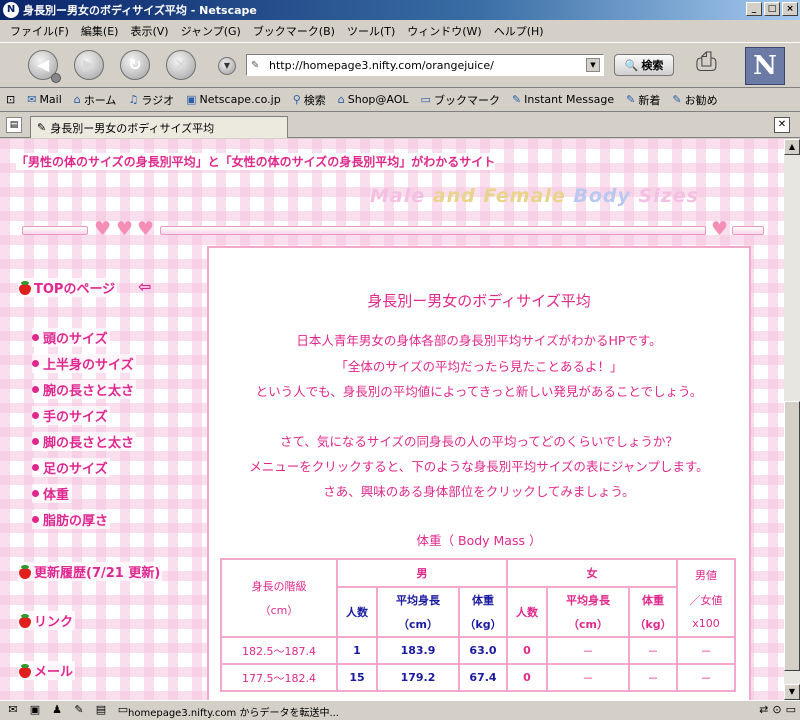 Image resolution: width=800 pixels, height=720 pixels. Describe the element at coordinates (499, 196) in the screenshot. I see `logo-word: and Female` at that location.